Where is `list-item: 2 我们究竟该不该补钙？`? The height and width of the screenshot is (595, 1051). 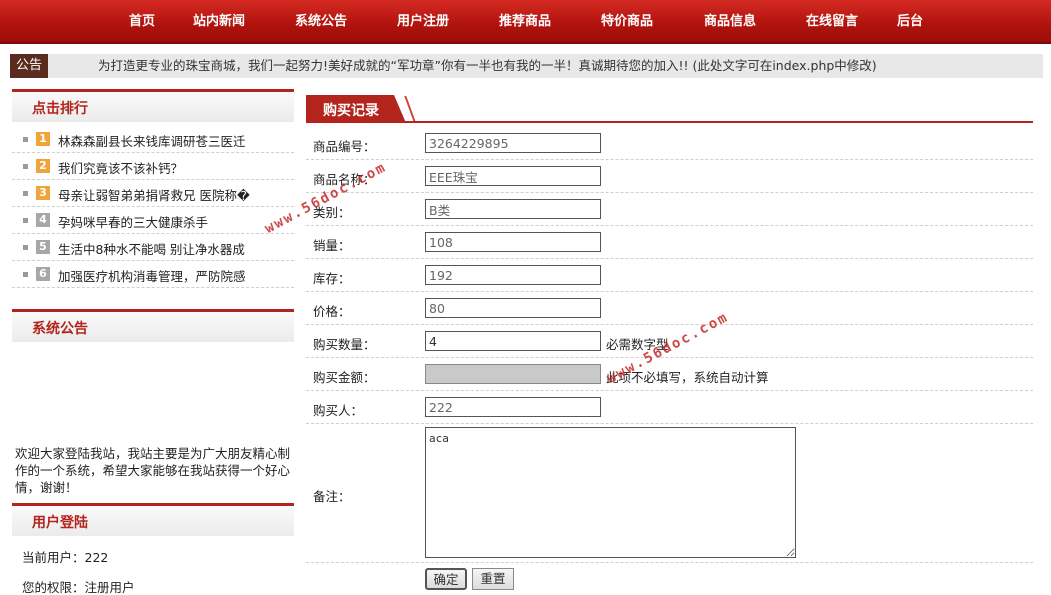
list-item: 2 我们究竟该不该补钙？ is located at coordinates (153, 166).